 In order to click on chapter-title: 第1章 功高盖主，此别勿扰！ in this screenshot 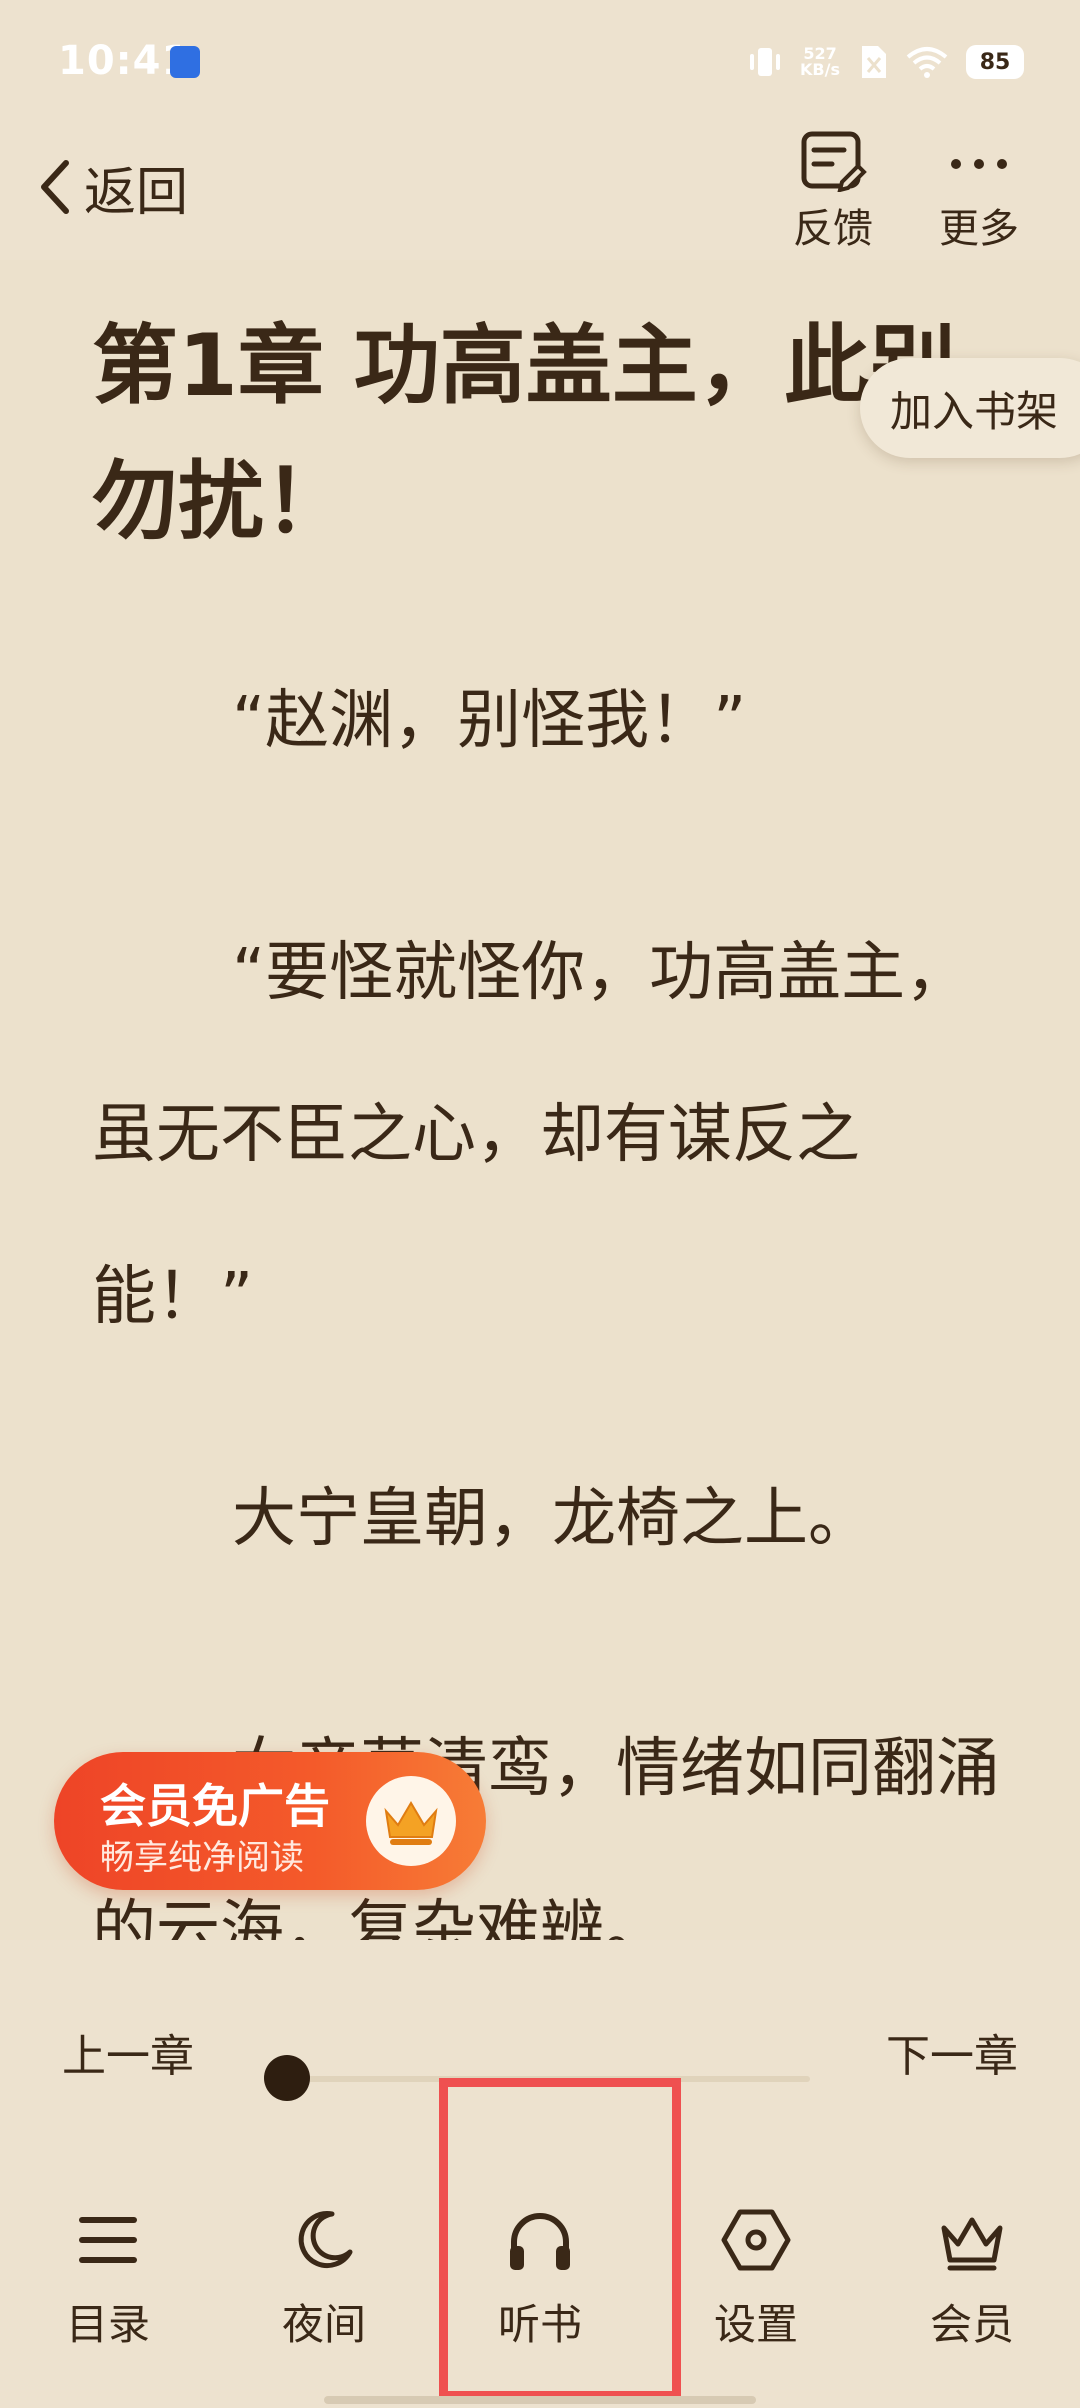, I will do `click(524, 434)`.